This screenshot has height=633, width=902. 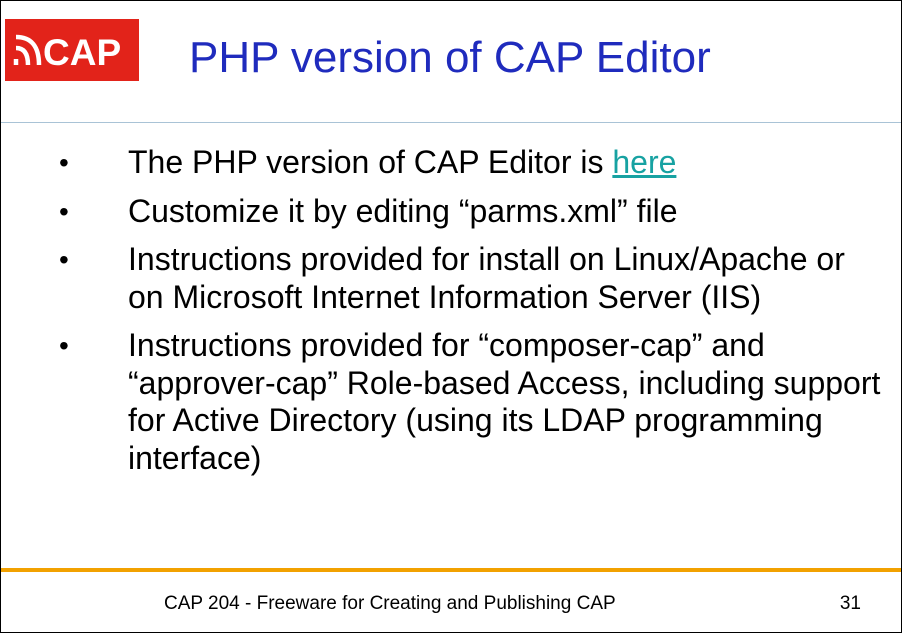 What do you see at coordinates (370, 162) in the screenshot?
I see `bullet-text: The PHP version of CAP Editor is` at bounding box center [370, 162].